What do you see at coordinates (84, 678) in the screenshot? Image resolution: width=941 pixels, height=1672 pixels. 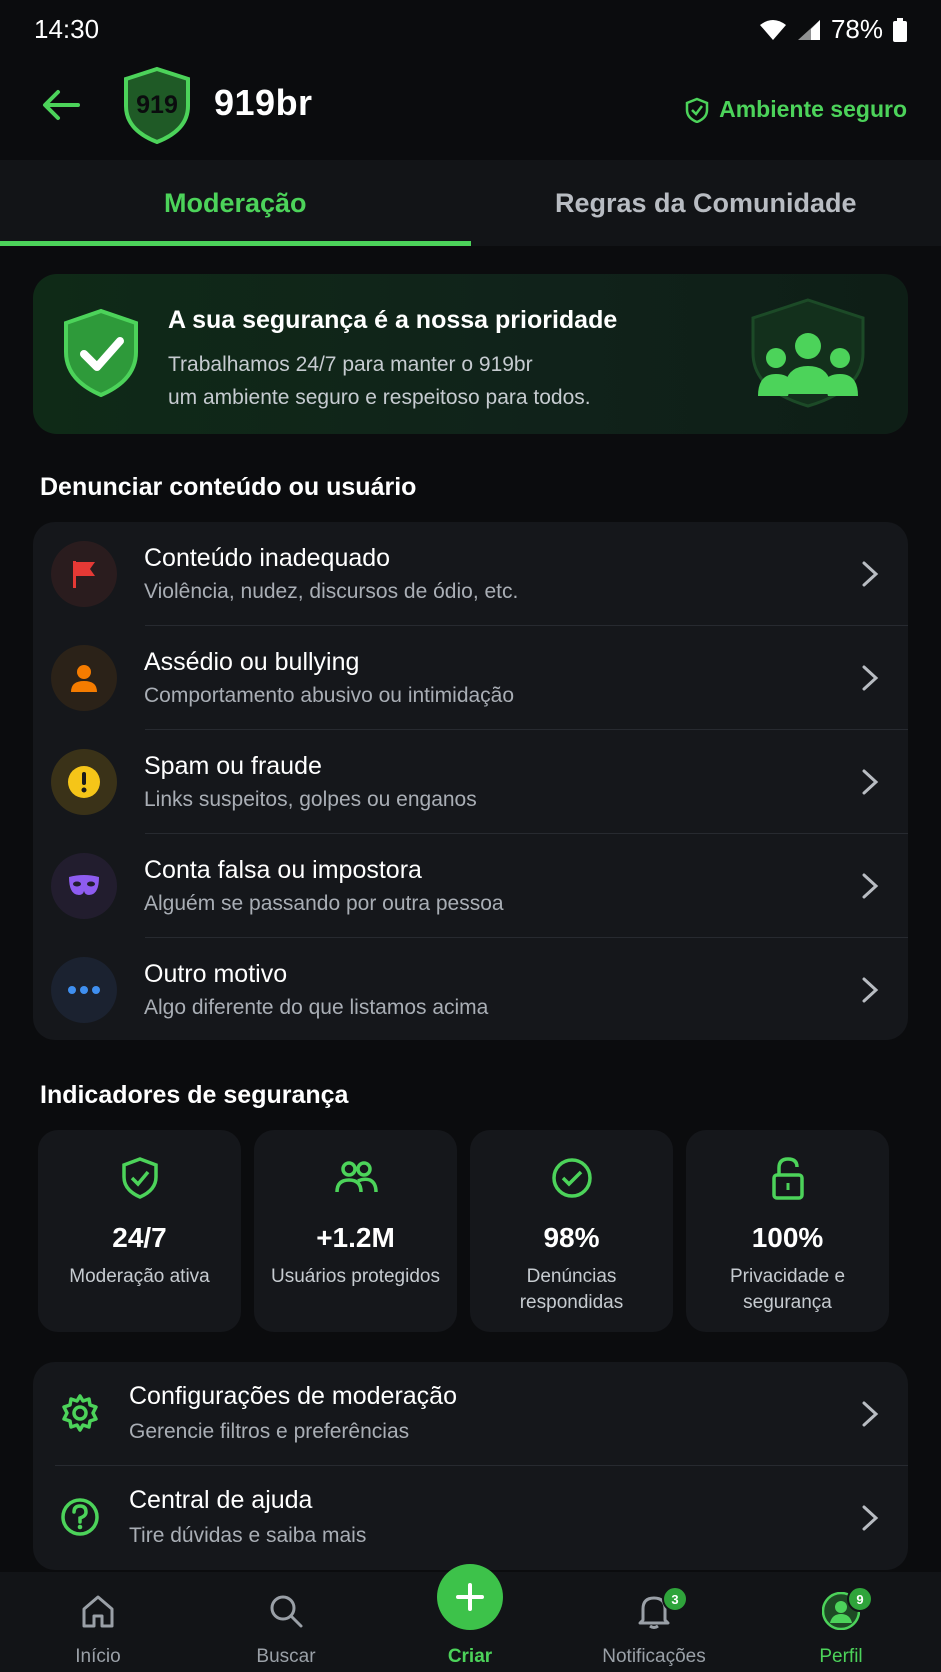 I see `person-icon` at bounding box center [84, 678].